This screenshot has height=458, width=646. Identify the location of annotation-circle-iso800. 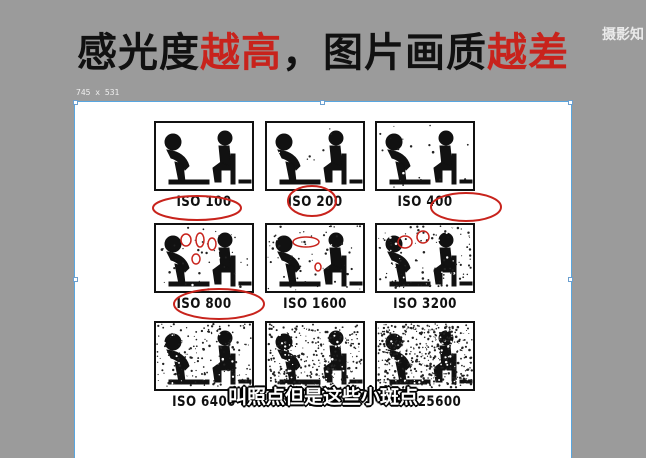
(219, 304).